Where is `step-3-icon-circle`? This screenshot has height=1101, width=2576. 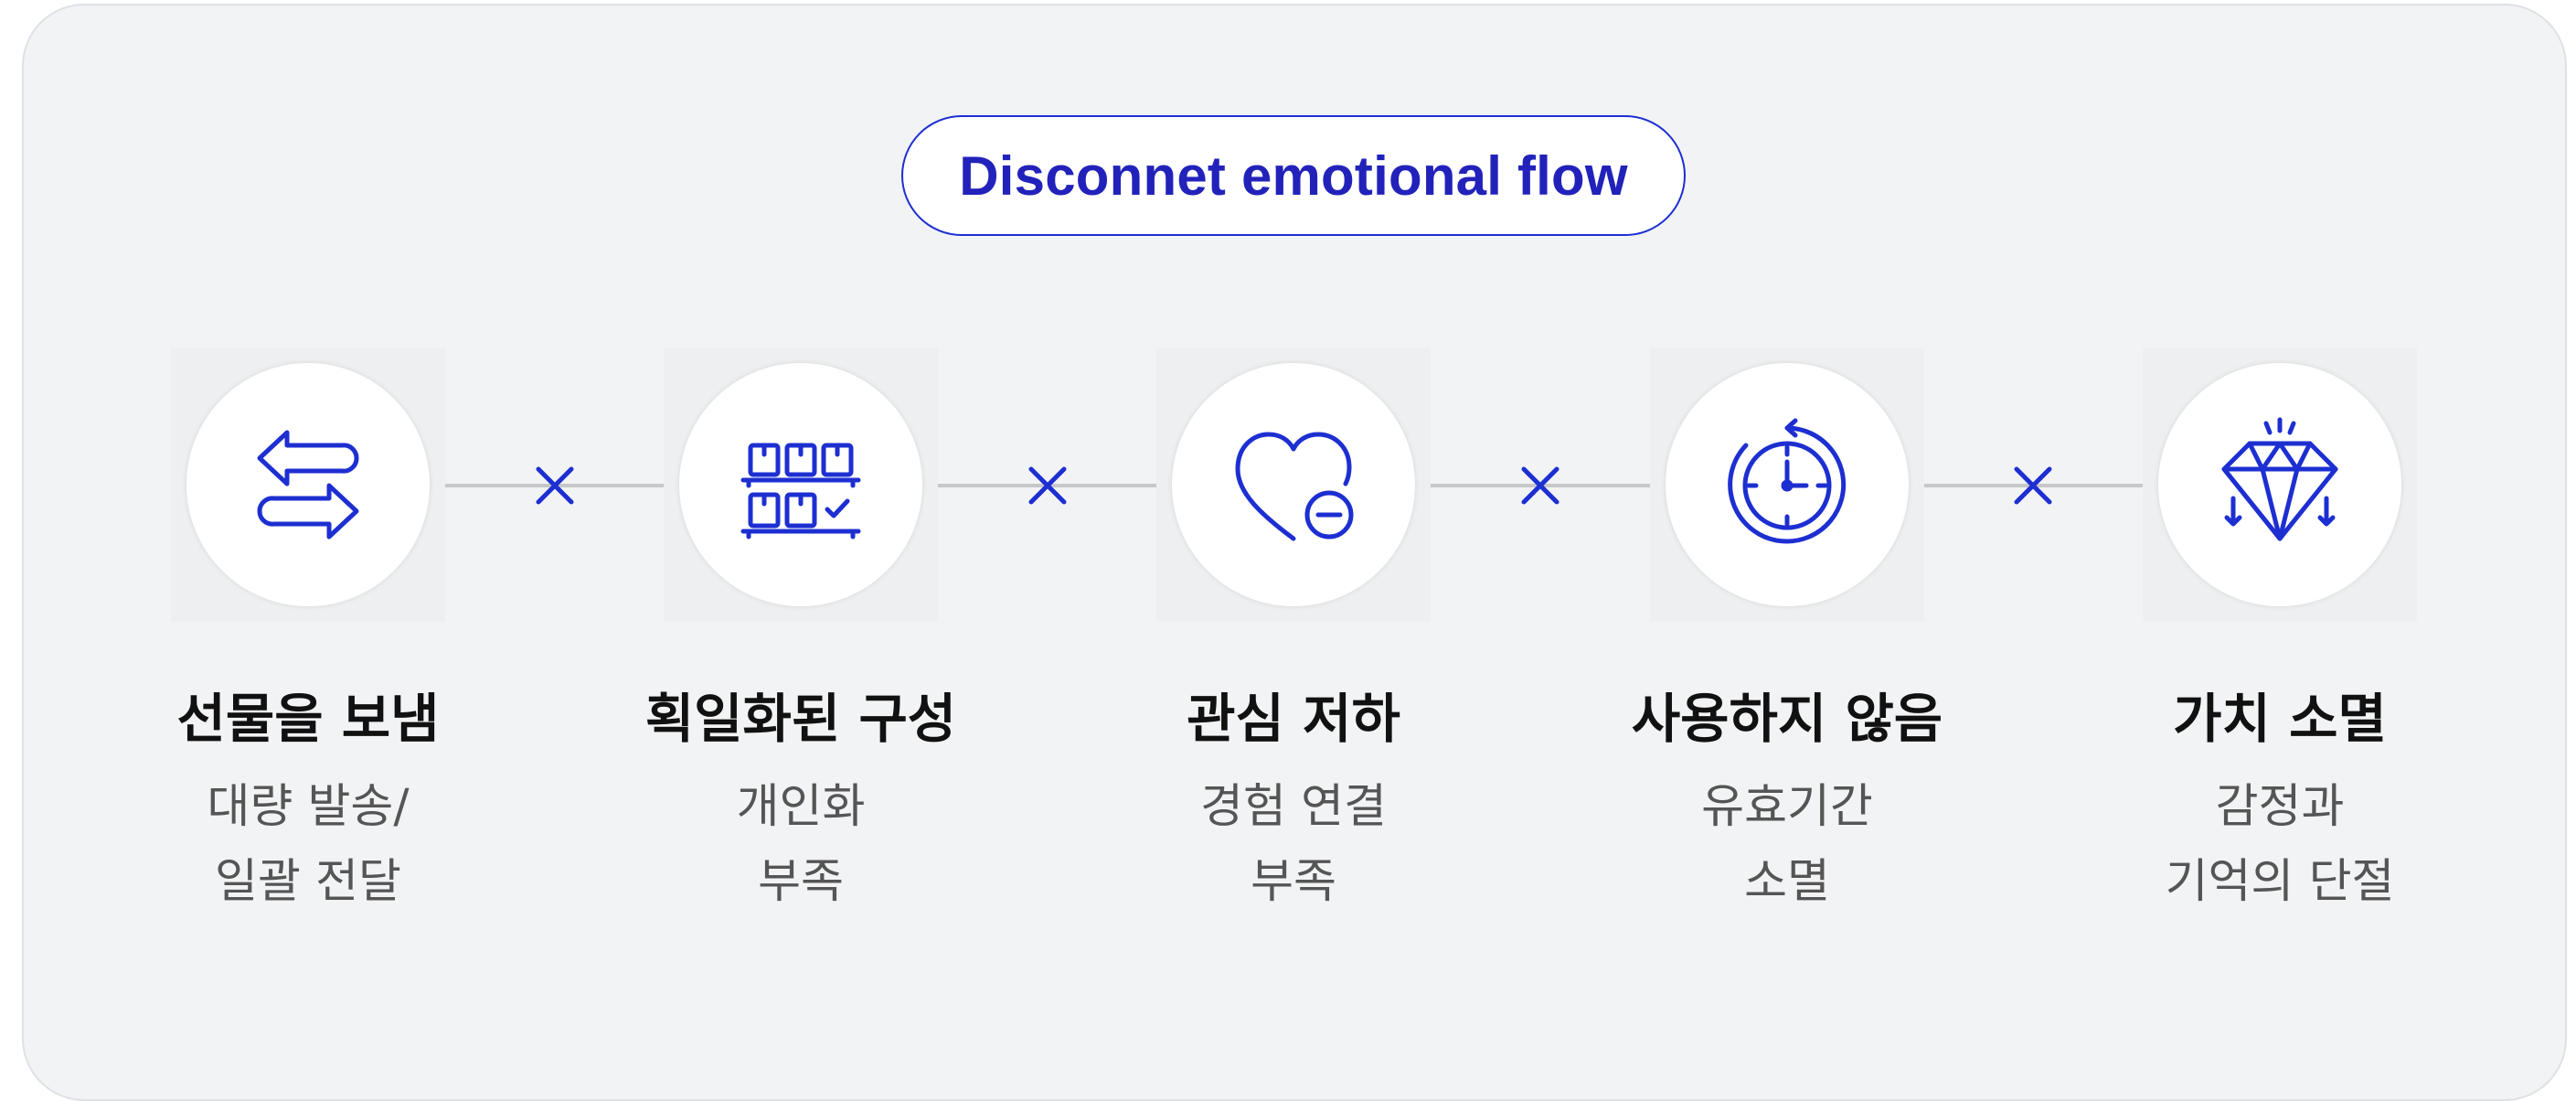 step-3-icon-circle is located at coordinates (1293, 484).